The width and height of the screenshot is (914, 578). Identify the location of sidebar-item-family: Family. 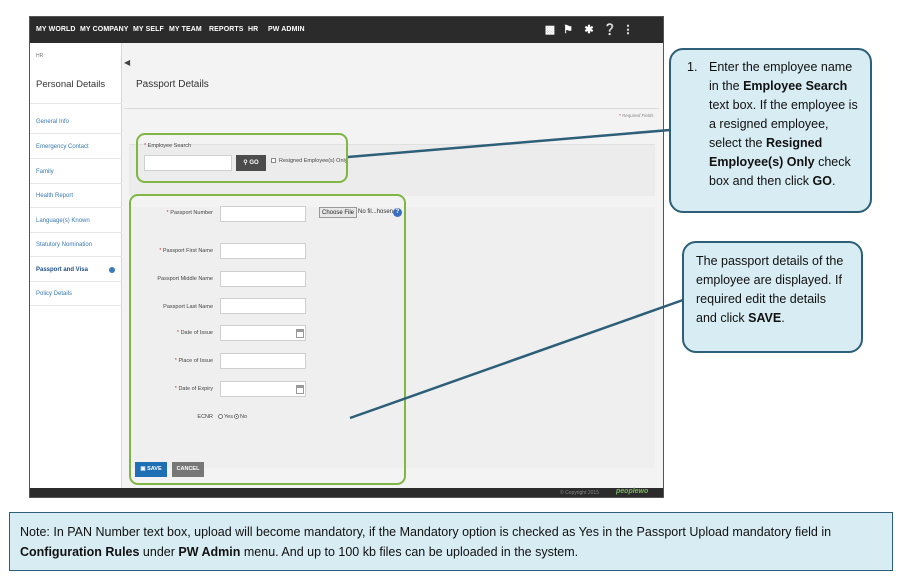
(45, 172).